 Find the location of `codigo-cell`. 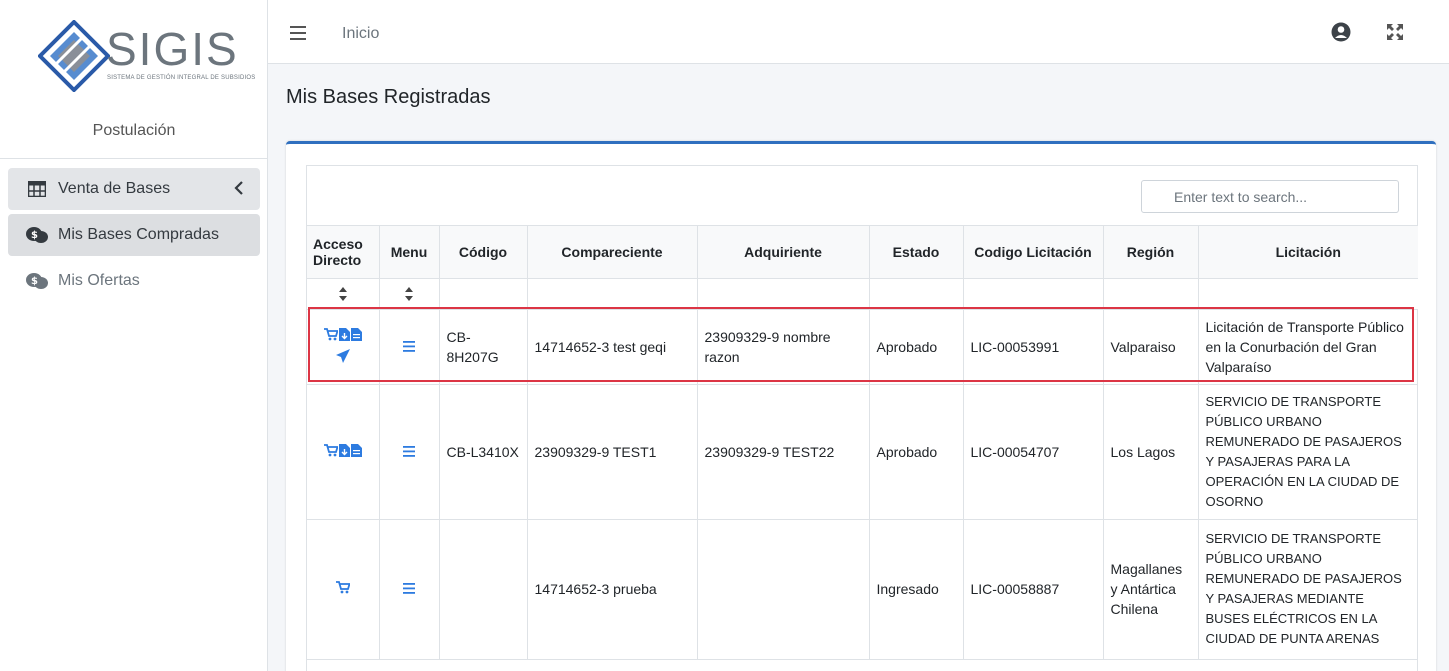

codigo-cell is located at coordinates (483, 589).